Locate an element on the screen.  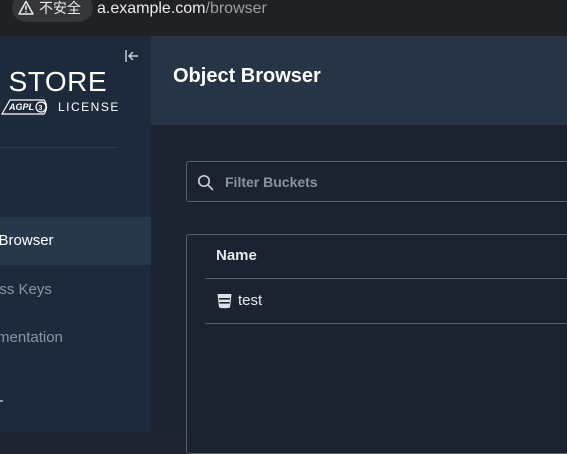
svg-text: 3 is located at coordinates (41, 108).